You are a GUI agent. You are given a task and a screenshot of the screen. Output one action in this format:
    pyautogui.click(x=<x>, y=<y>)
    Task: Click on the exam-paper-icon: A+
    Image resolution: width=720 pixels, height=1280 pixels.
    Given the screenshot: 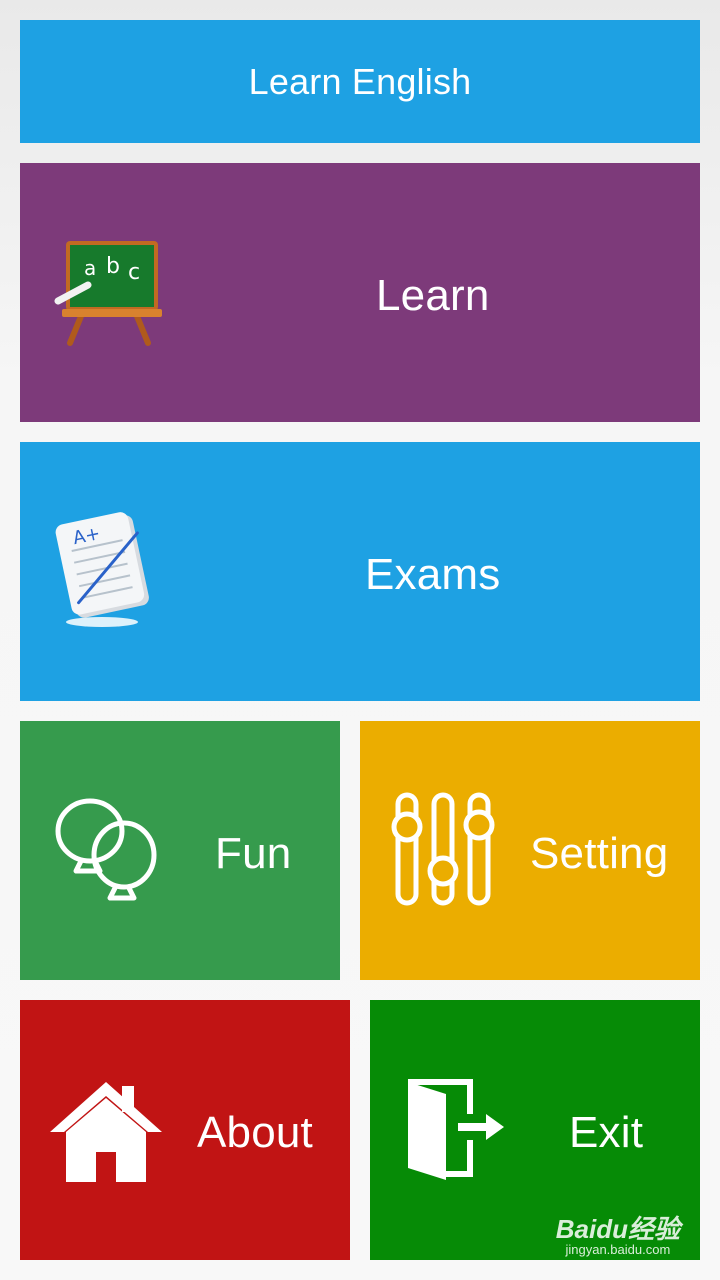 What is the action you would take?
    pyautogui.click(x=102, y=569)
    